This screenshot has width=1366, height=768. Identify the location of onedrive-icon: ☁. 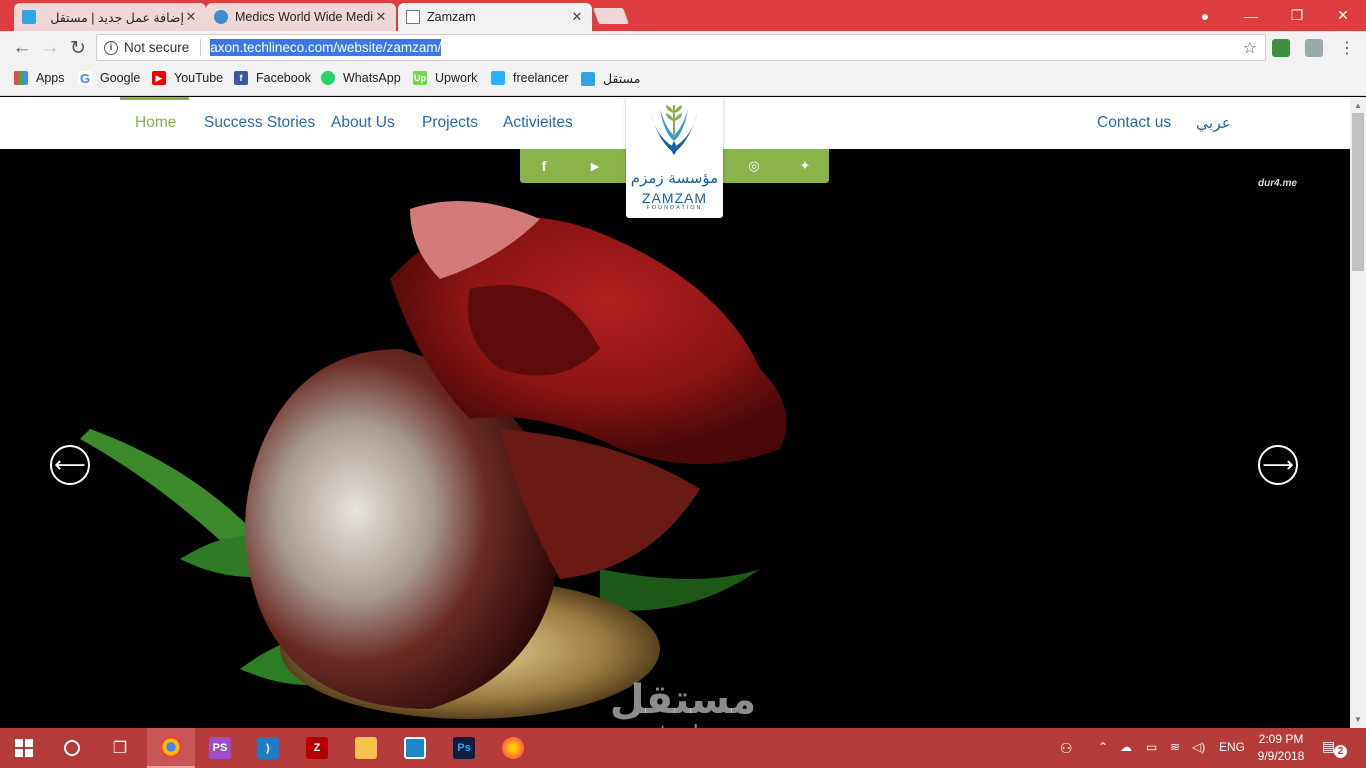
(1126, 747).